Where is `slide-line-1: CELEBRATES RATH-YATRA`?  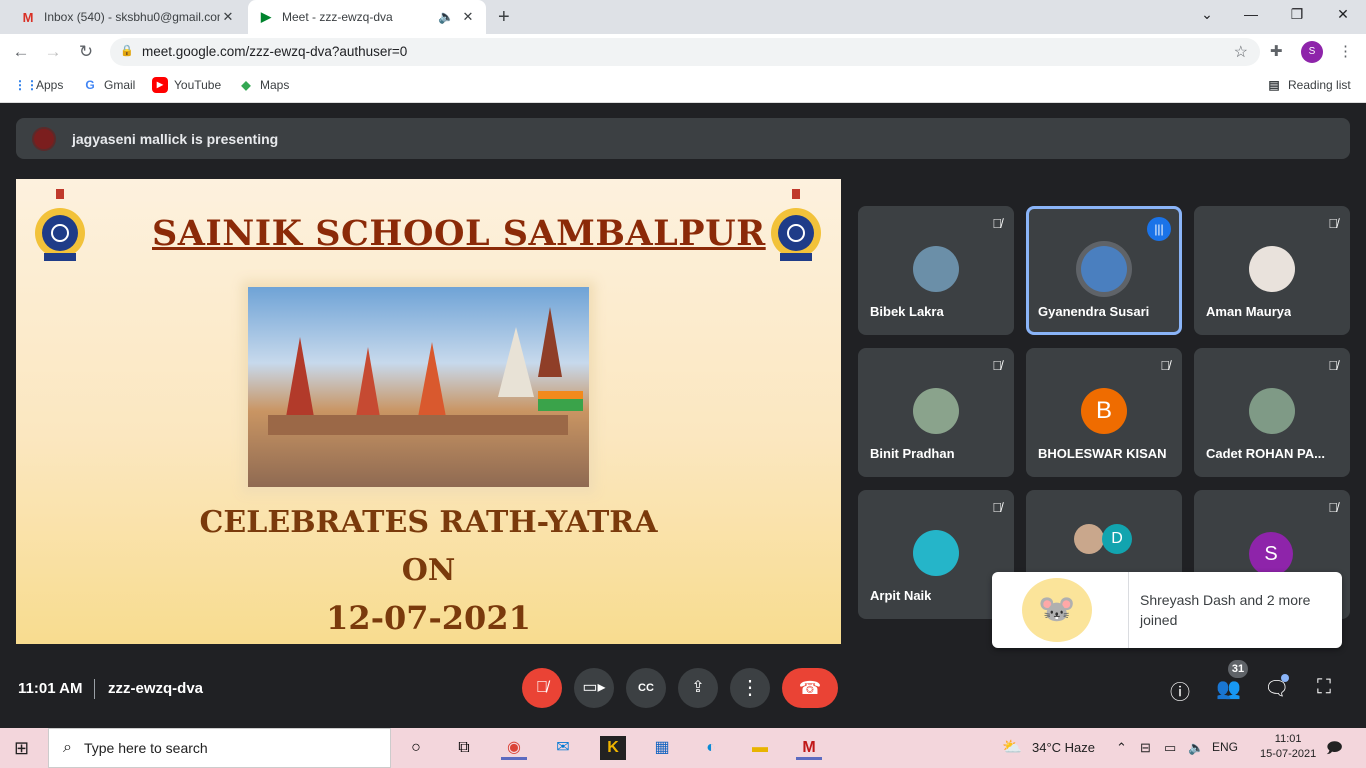
slide-line-1: CELEBRATES RATH-YATRA is located at coordinates (428, 522).